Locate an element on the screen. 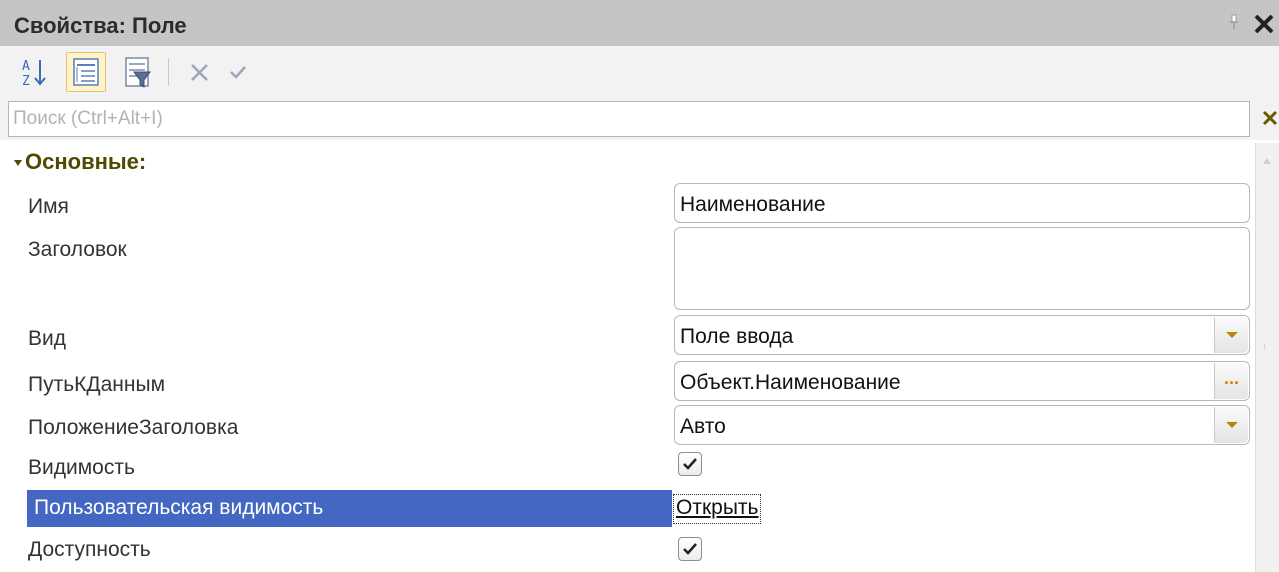 The width and height of the screenshot is (1279, 572). group-by-category-button is located at coordinates (86, 72).